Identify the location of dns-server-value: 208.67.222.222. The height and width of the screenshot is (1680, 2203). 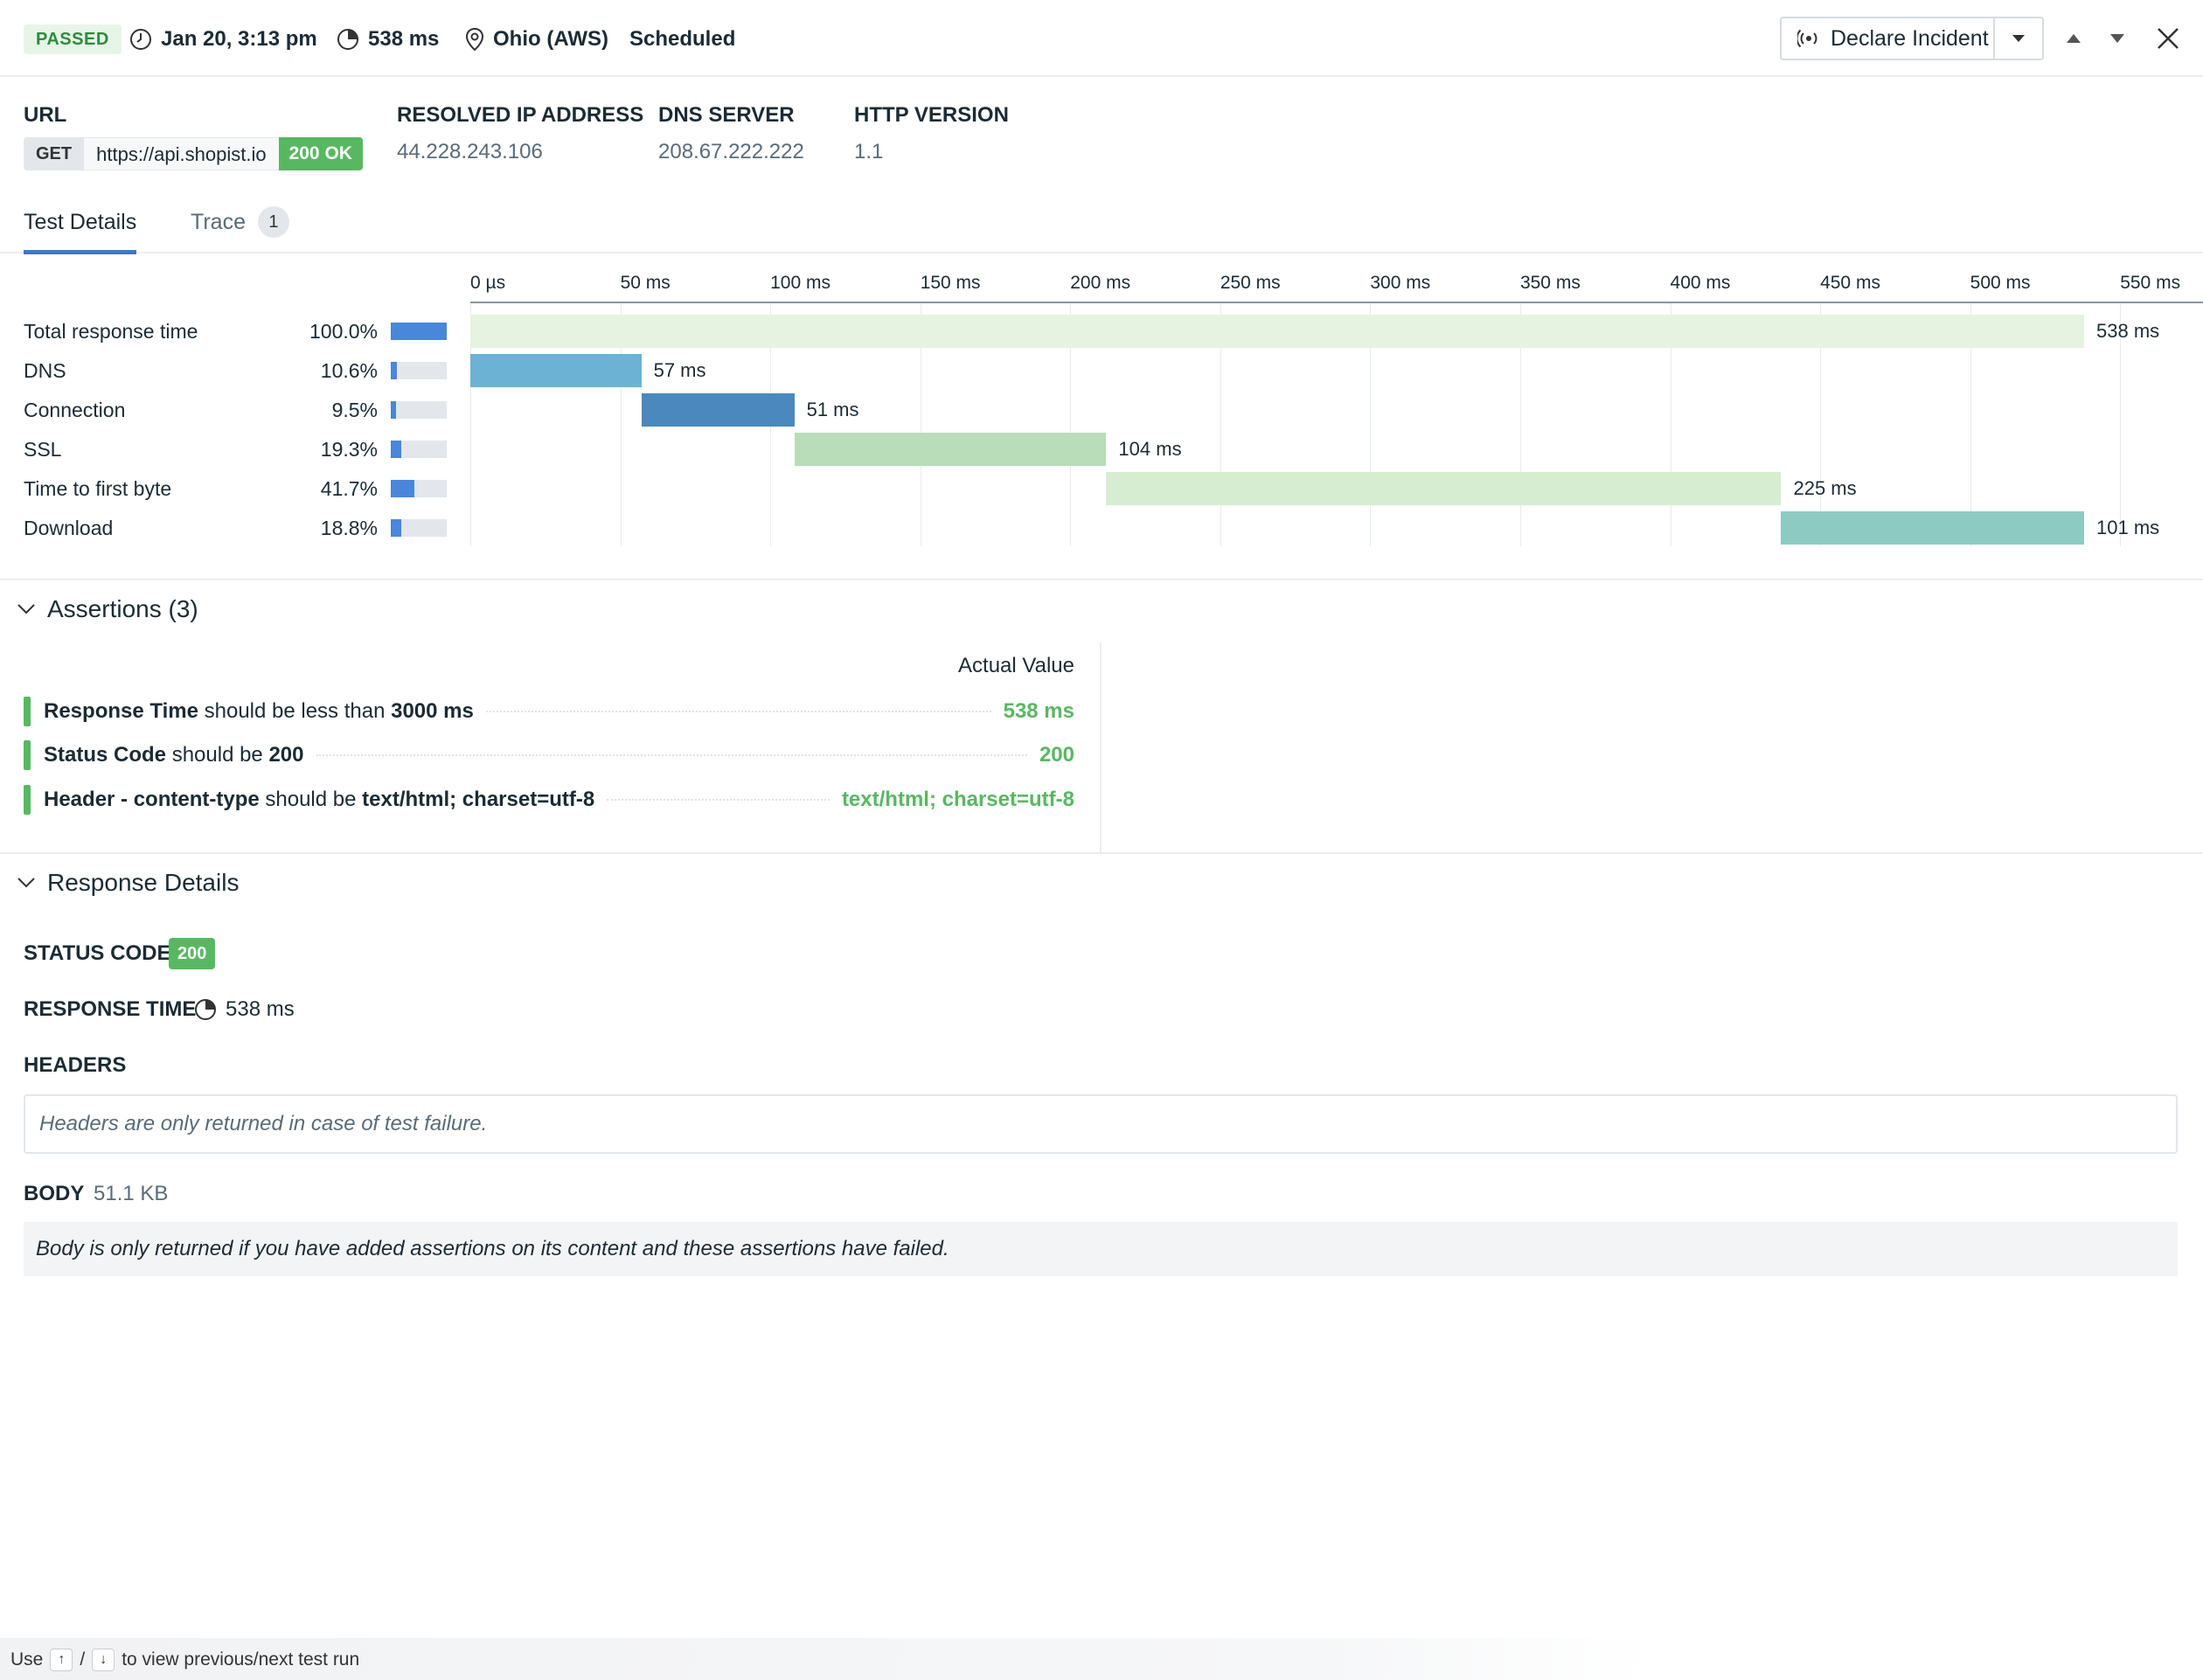
(731, 151).